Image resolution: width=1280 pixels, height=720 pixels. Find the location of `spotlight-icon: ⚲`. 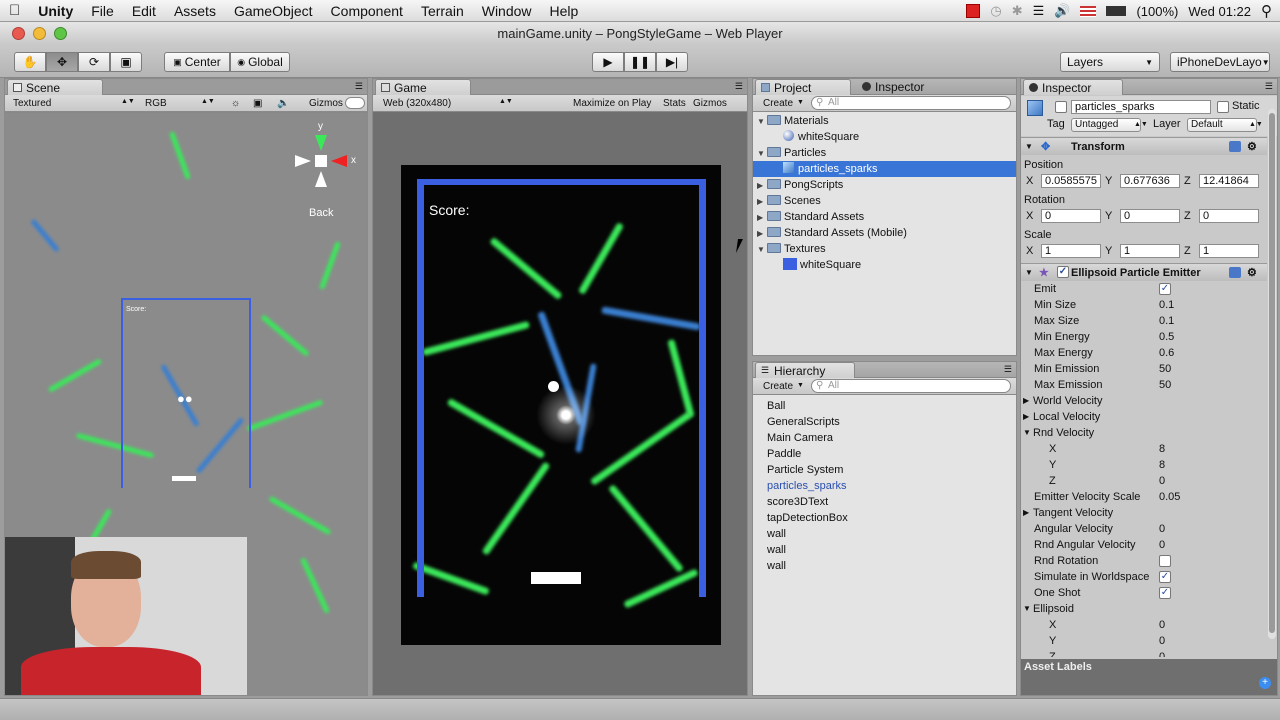

spotlight-icon: ⚲ is located at coordinates (1266, 11).